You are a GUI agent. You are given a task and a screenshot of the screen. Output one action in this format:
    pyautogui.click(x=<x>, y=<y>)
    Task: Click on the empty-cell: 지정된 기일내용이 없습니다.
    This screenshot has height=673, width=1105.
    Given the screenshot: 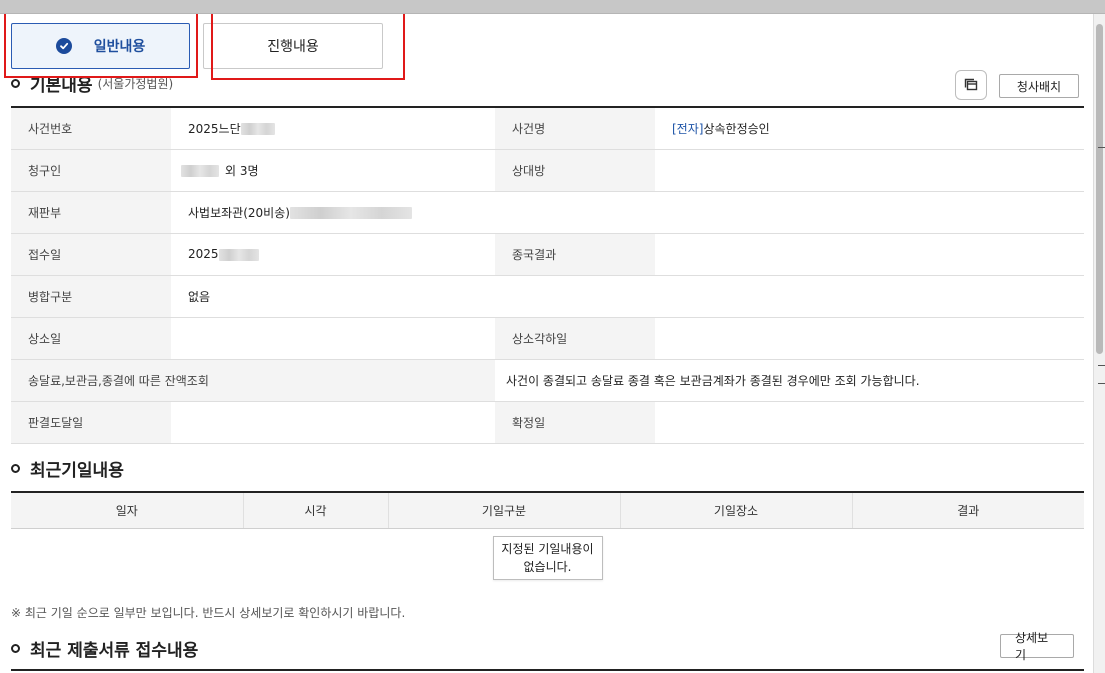 What is the action you would take?
    pyautogui.click(x=547, y=558)
    